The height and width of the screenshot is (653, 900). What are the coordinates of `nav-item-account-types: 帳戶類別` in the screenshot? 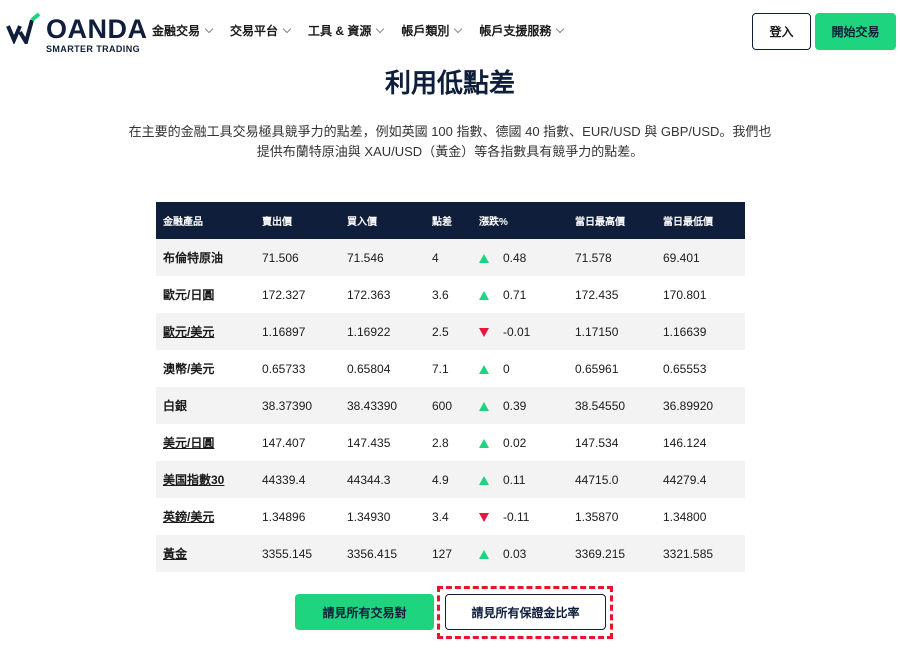 It's located at (432, 30).